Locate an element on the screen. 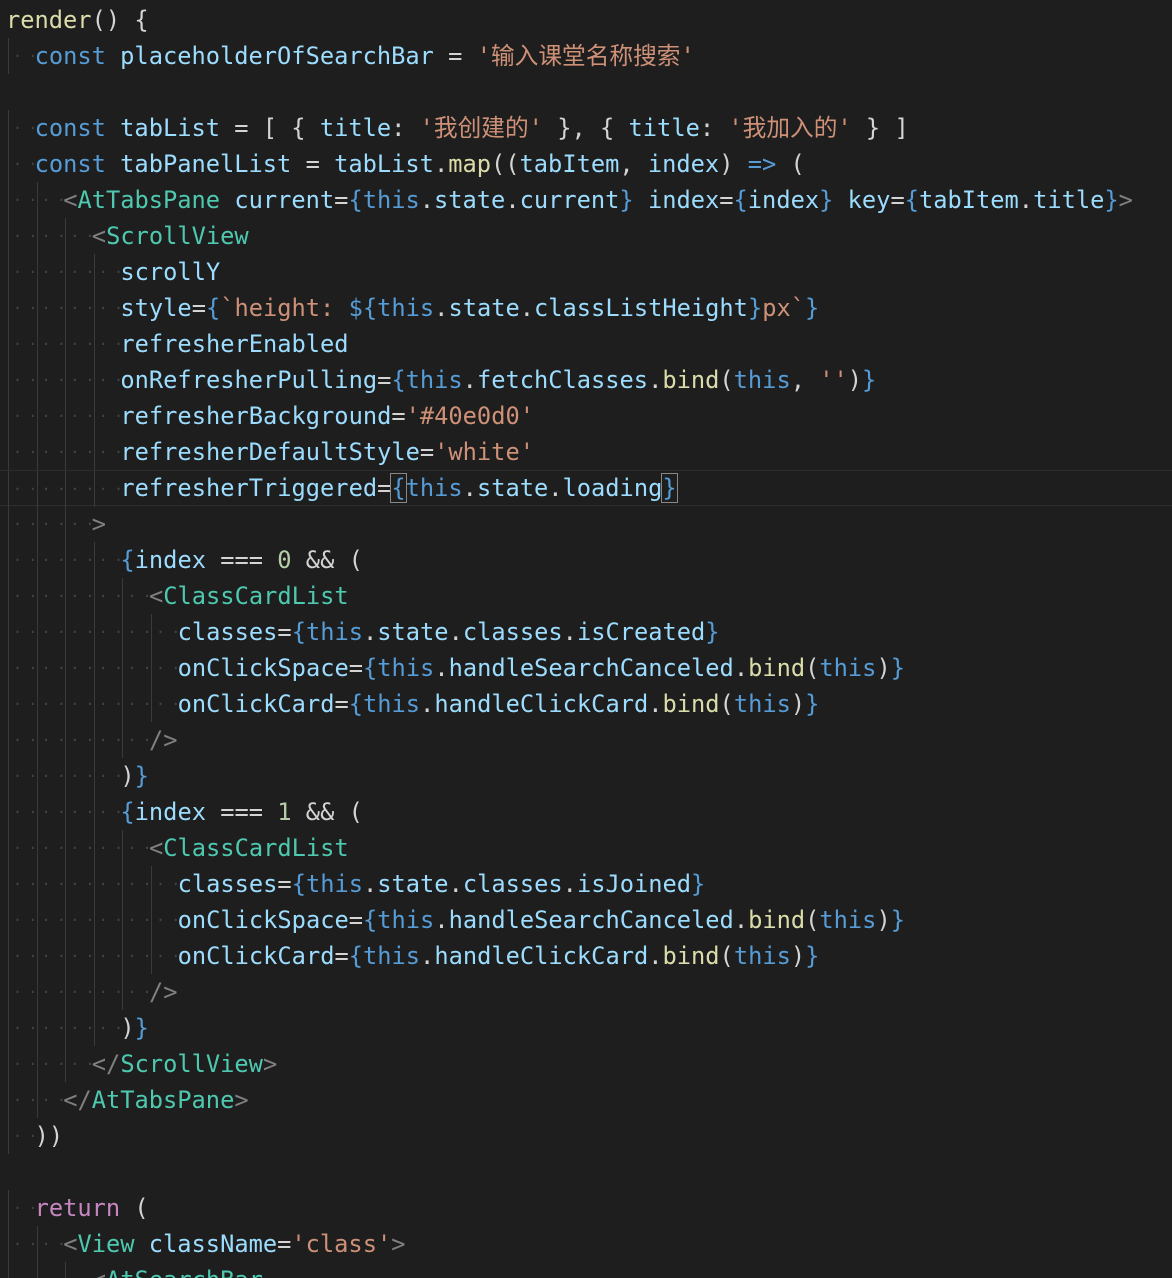  code-line: ·· ·· ·· ·· scrollY is located at coordinates (586, 272).